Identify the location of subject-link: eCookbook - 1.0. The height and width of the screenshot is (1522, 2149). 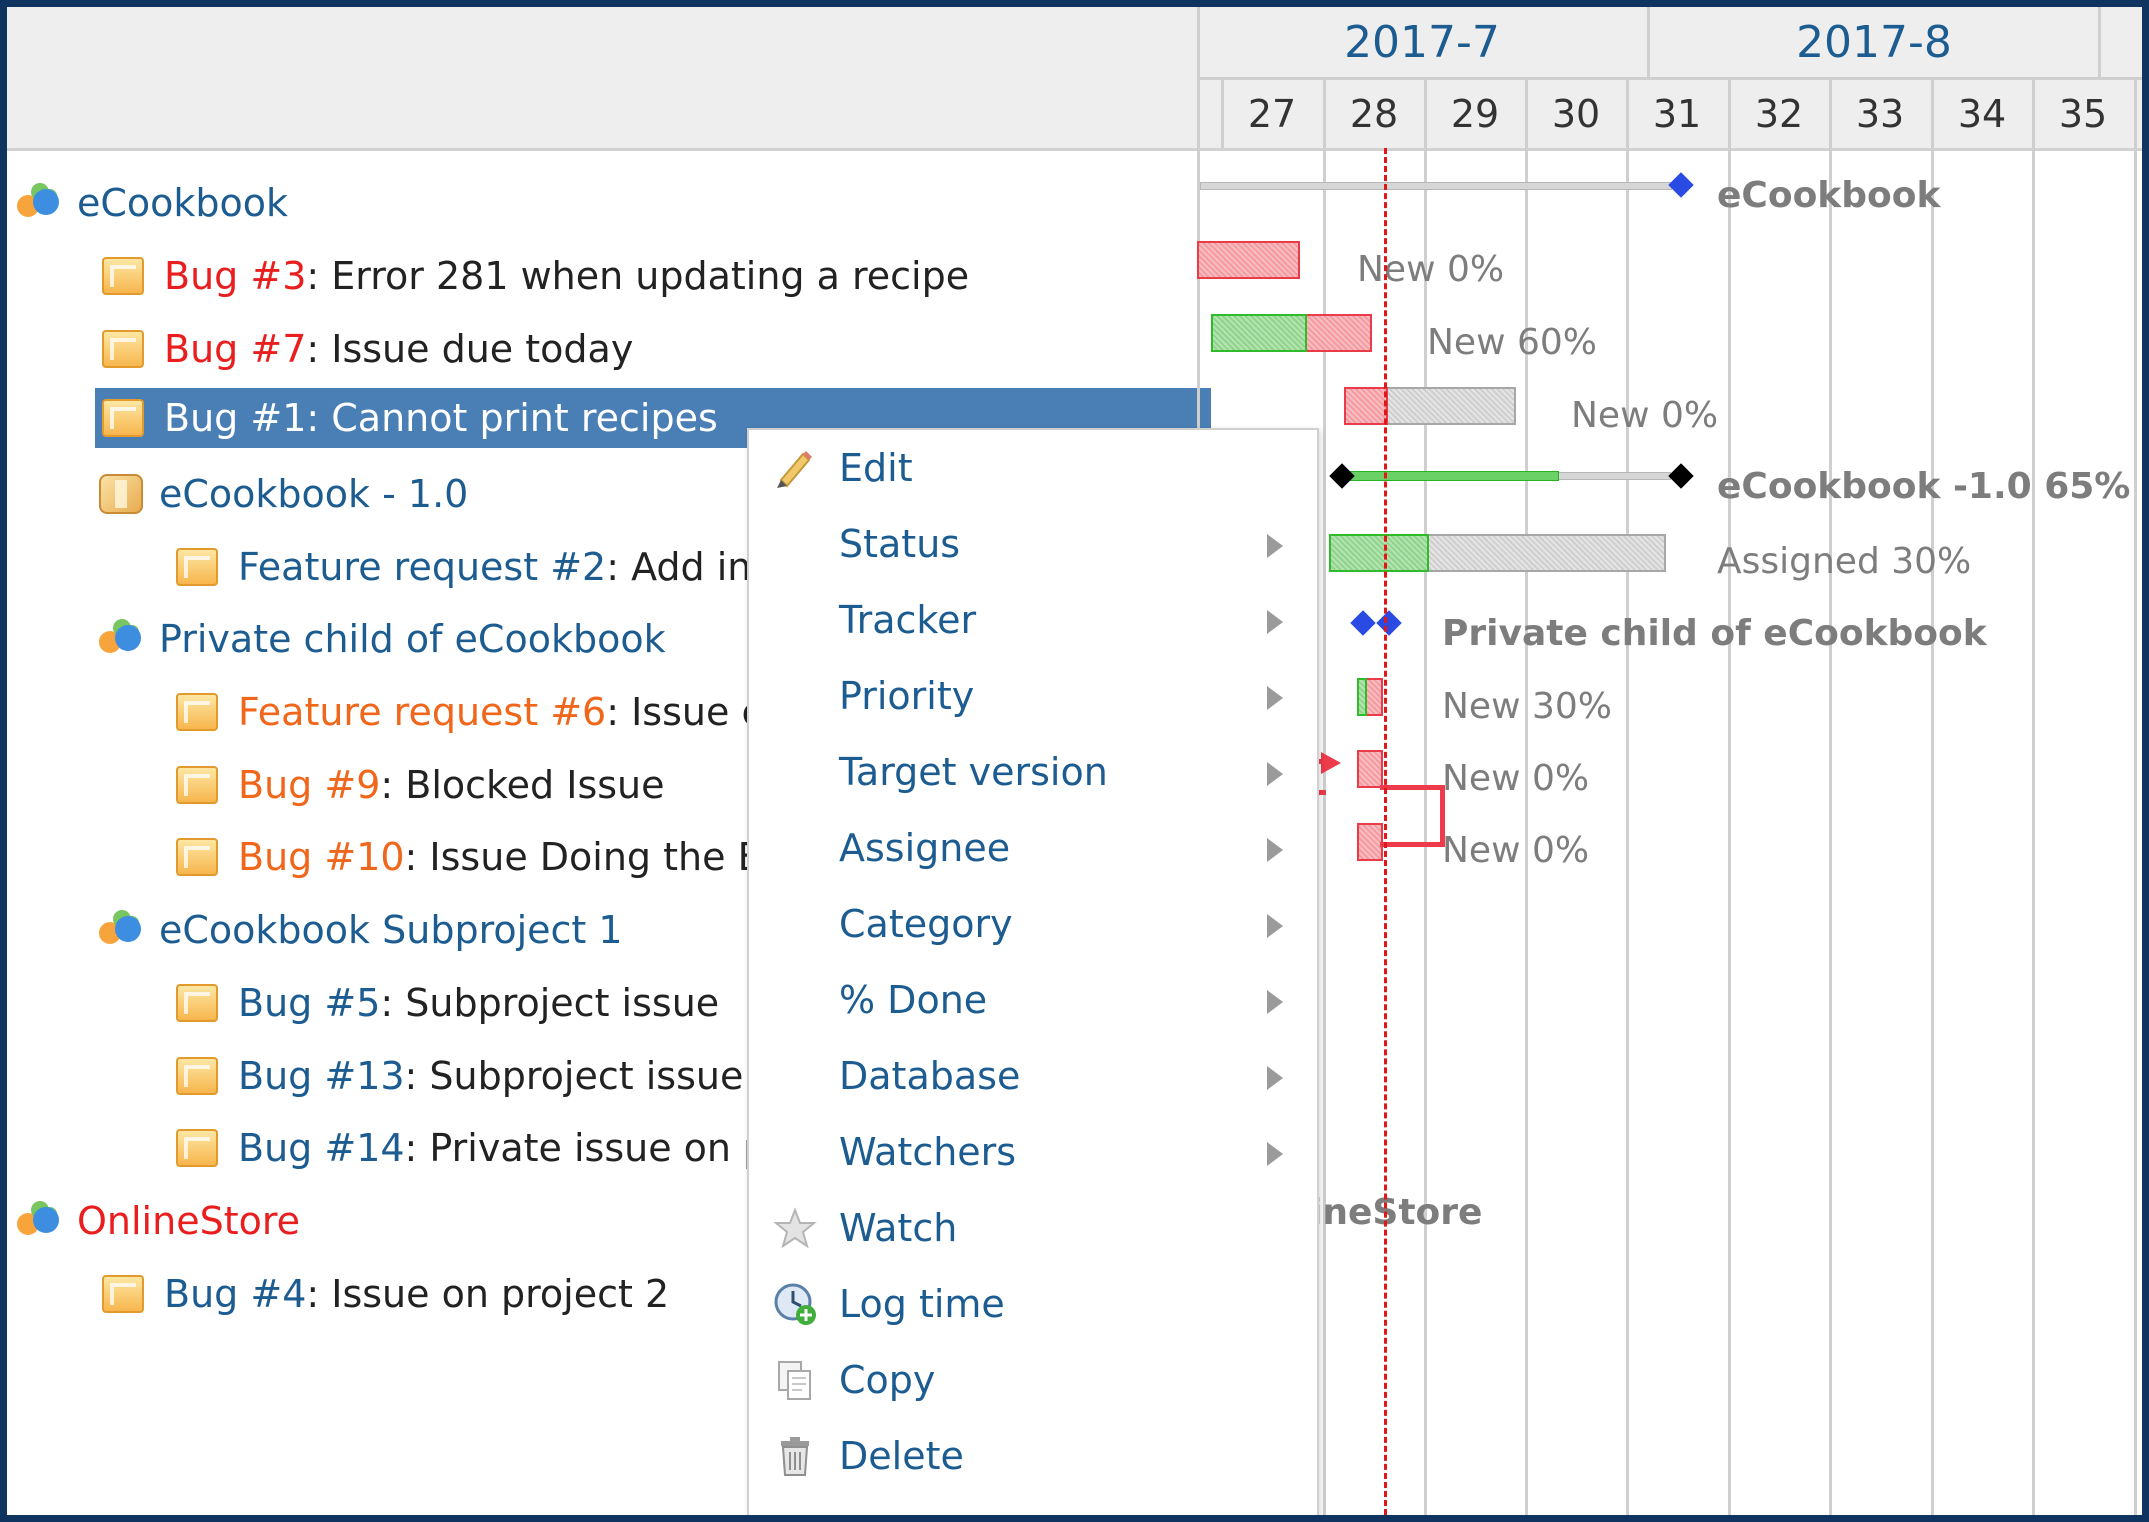
(313, 494).